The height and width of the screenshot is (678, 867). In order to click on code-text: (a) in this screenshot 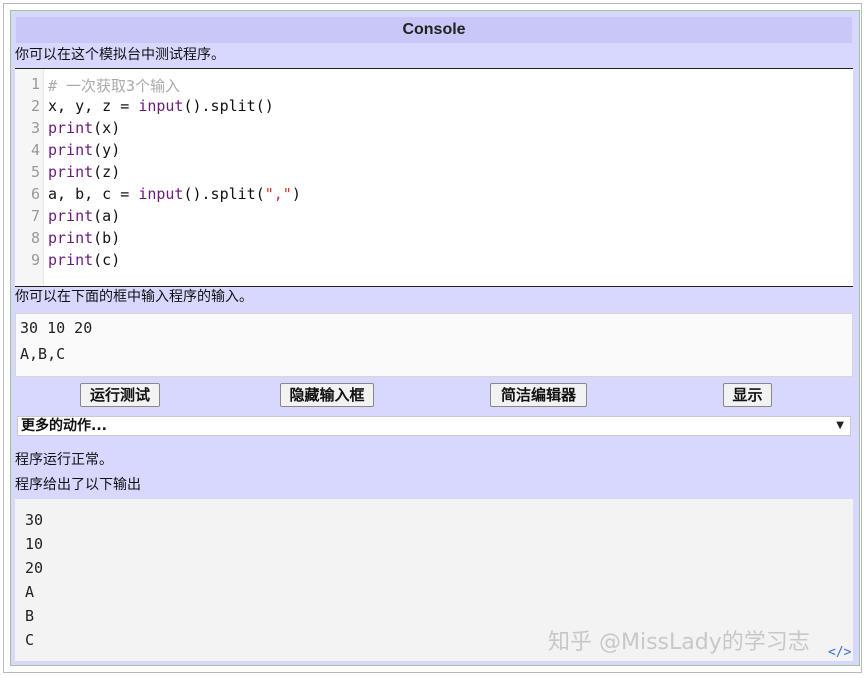, I will do `click(106, 216)`.